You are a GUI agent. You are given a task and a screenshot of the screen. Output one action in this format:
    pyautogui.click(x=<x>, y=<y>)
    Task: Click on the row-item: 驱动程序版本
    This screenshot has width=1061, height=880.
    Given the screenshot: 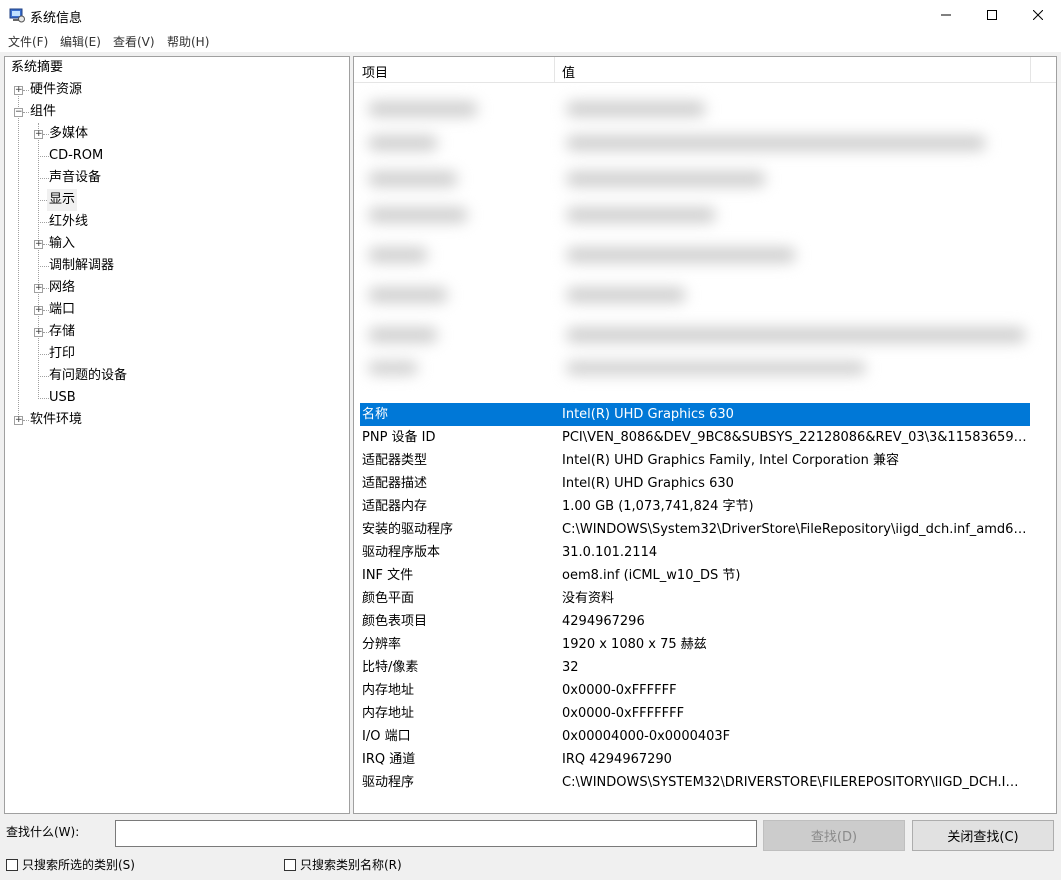 What is the action you would take?
    pyautogui.click(x=401, y=552)
    